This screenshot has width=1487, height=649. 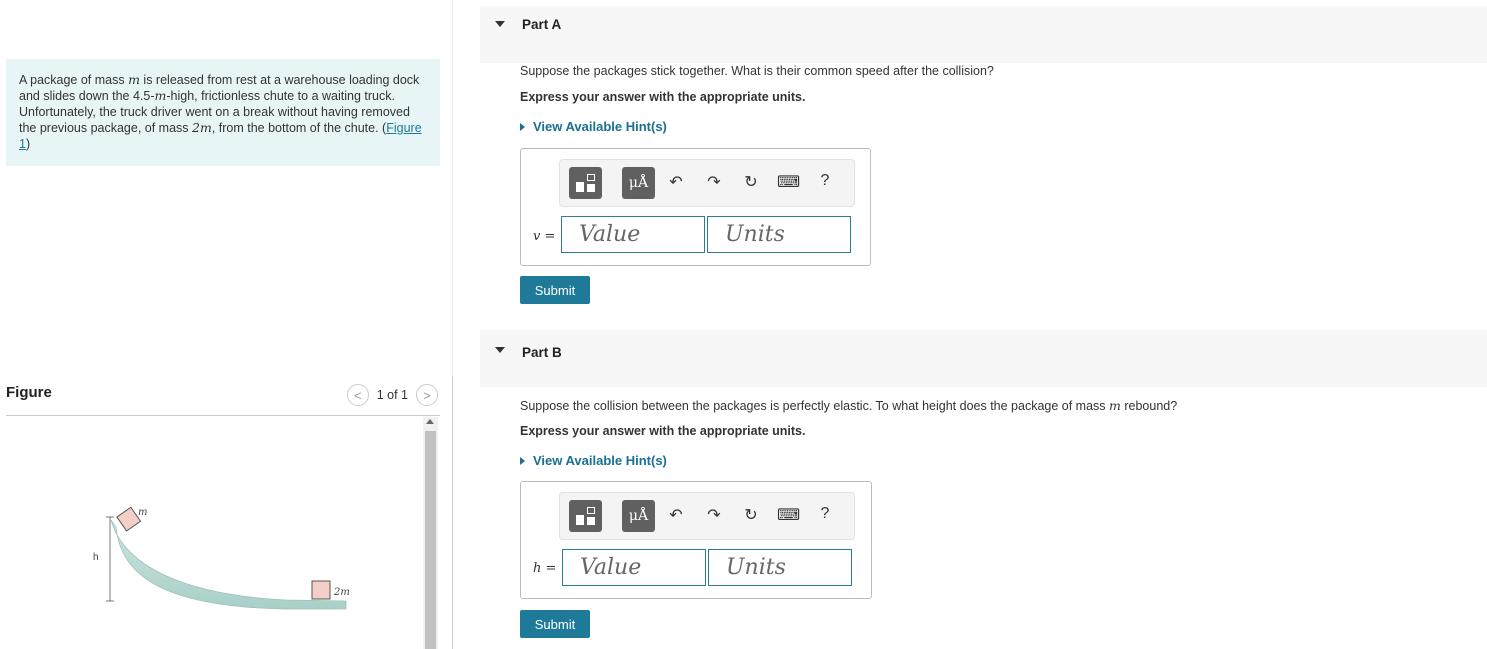 I want to click on figure-header: Figure < 1 of 1 >, so click(x=223, y=398).